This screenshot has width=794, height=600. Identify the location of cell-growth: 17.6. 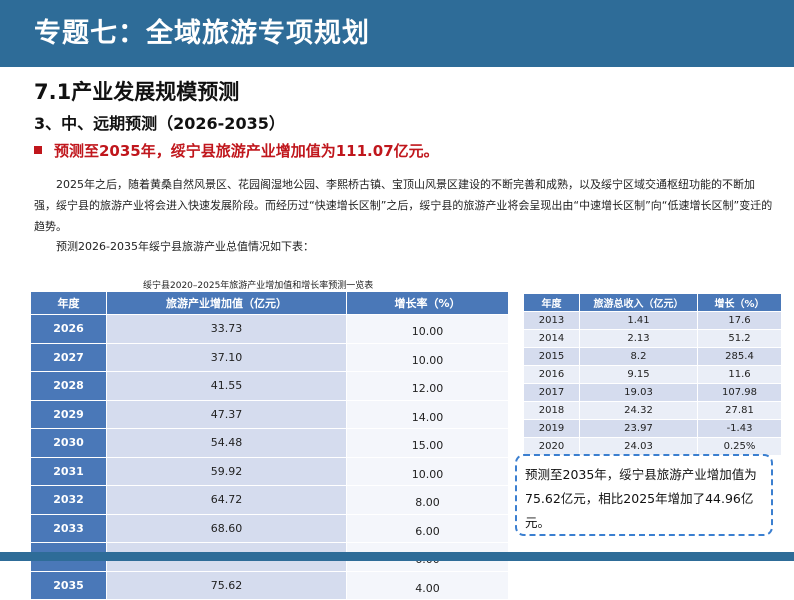
(739, 320).